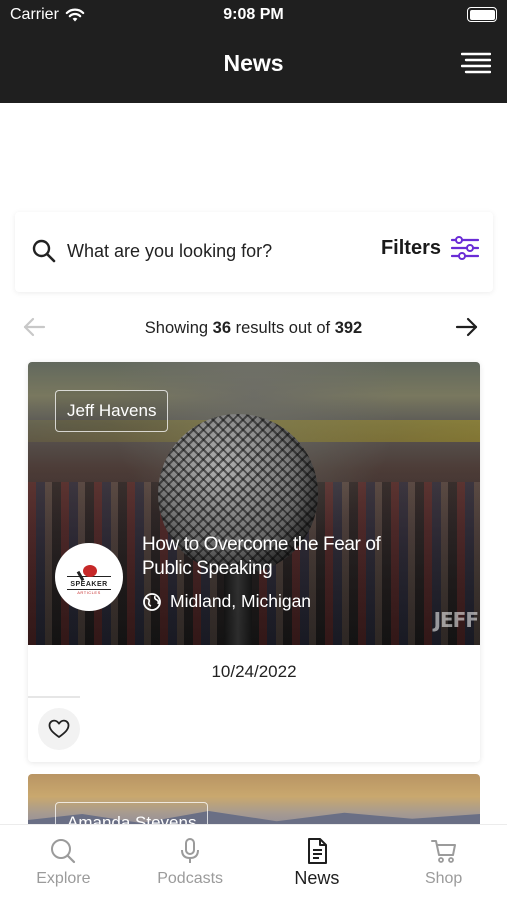  Describe the element at coordinates (283, 328) in the screenshot. I see `results-middle: results out of` at that location.